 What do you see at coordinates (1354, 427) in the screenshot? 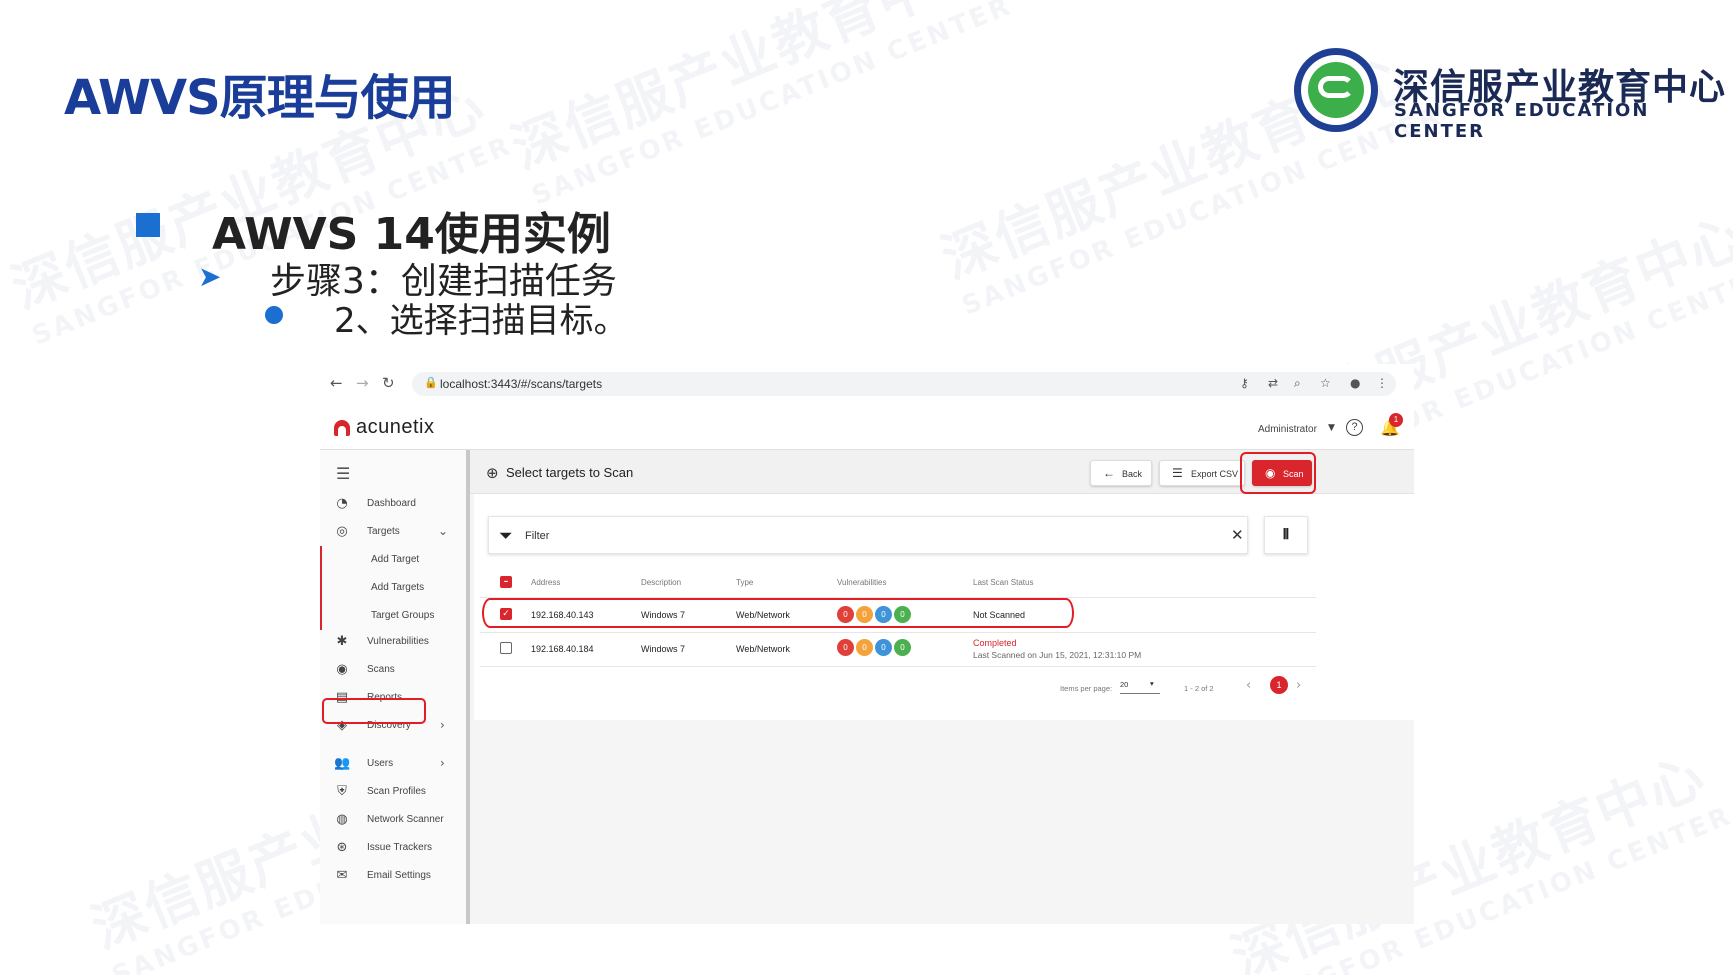
I see `help-icon: ?` at bounding box center [1354, 427].